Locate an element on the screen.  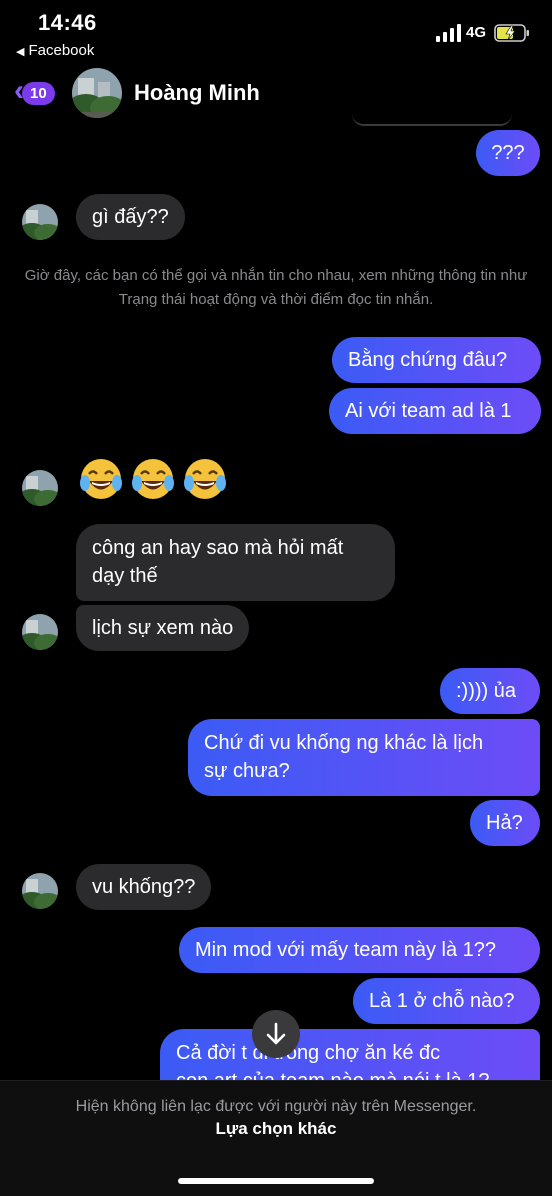
message-bubble: ??? is located at coordinates (508, 153).